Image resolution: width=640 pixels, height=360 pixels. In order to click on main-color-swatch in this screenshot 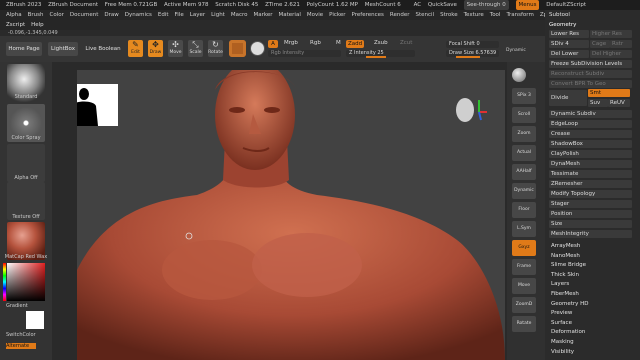, I will do `click(35, 320)`.